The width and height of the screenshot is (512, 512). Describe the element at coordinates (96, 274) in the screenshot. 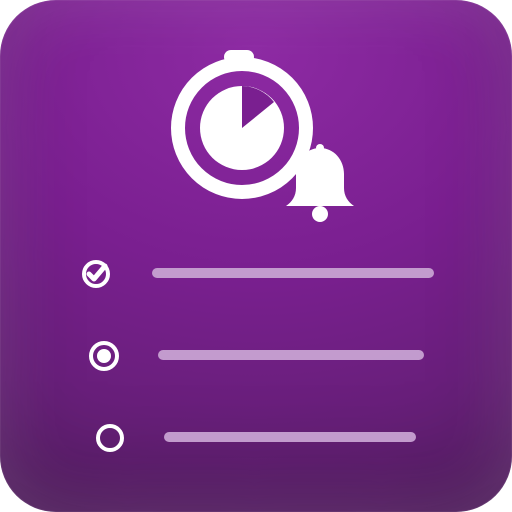

I see `checkbox-checked-icon` at that location.